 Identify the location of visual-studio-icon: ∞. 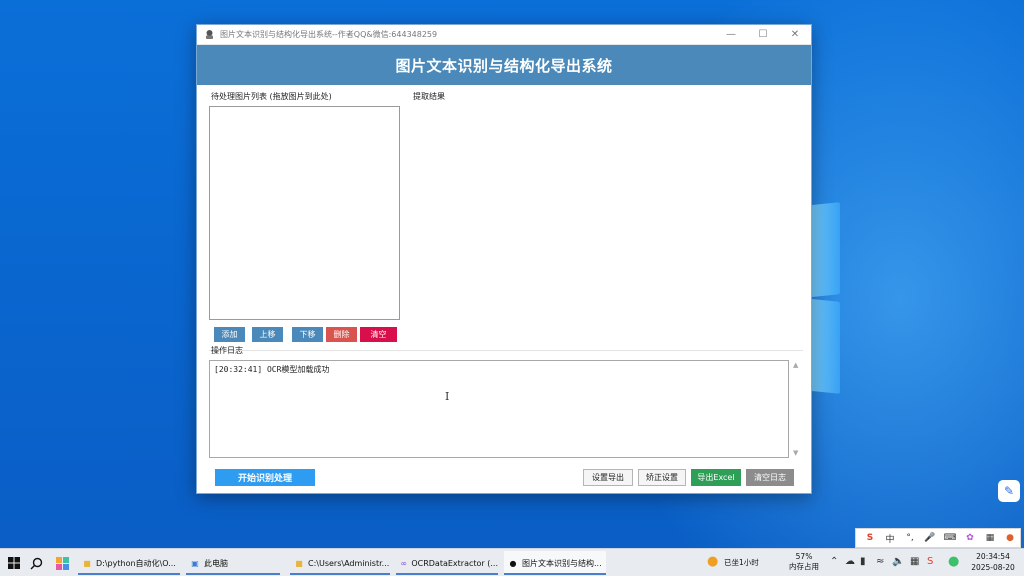
(403, 563).